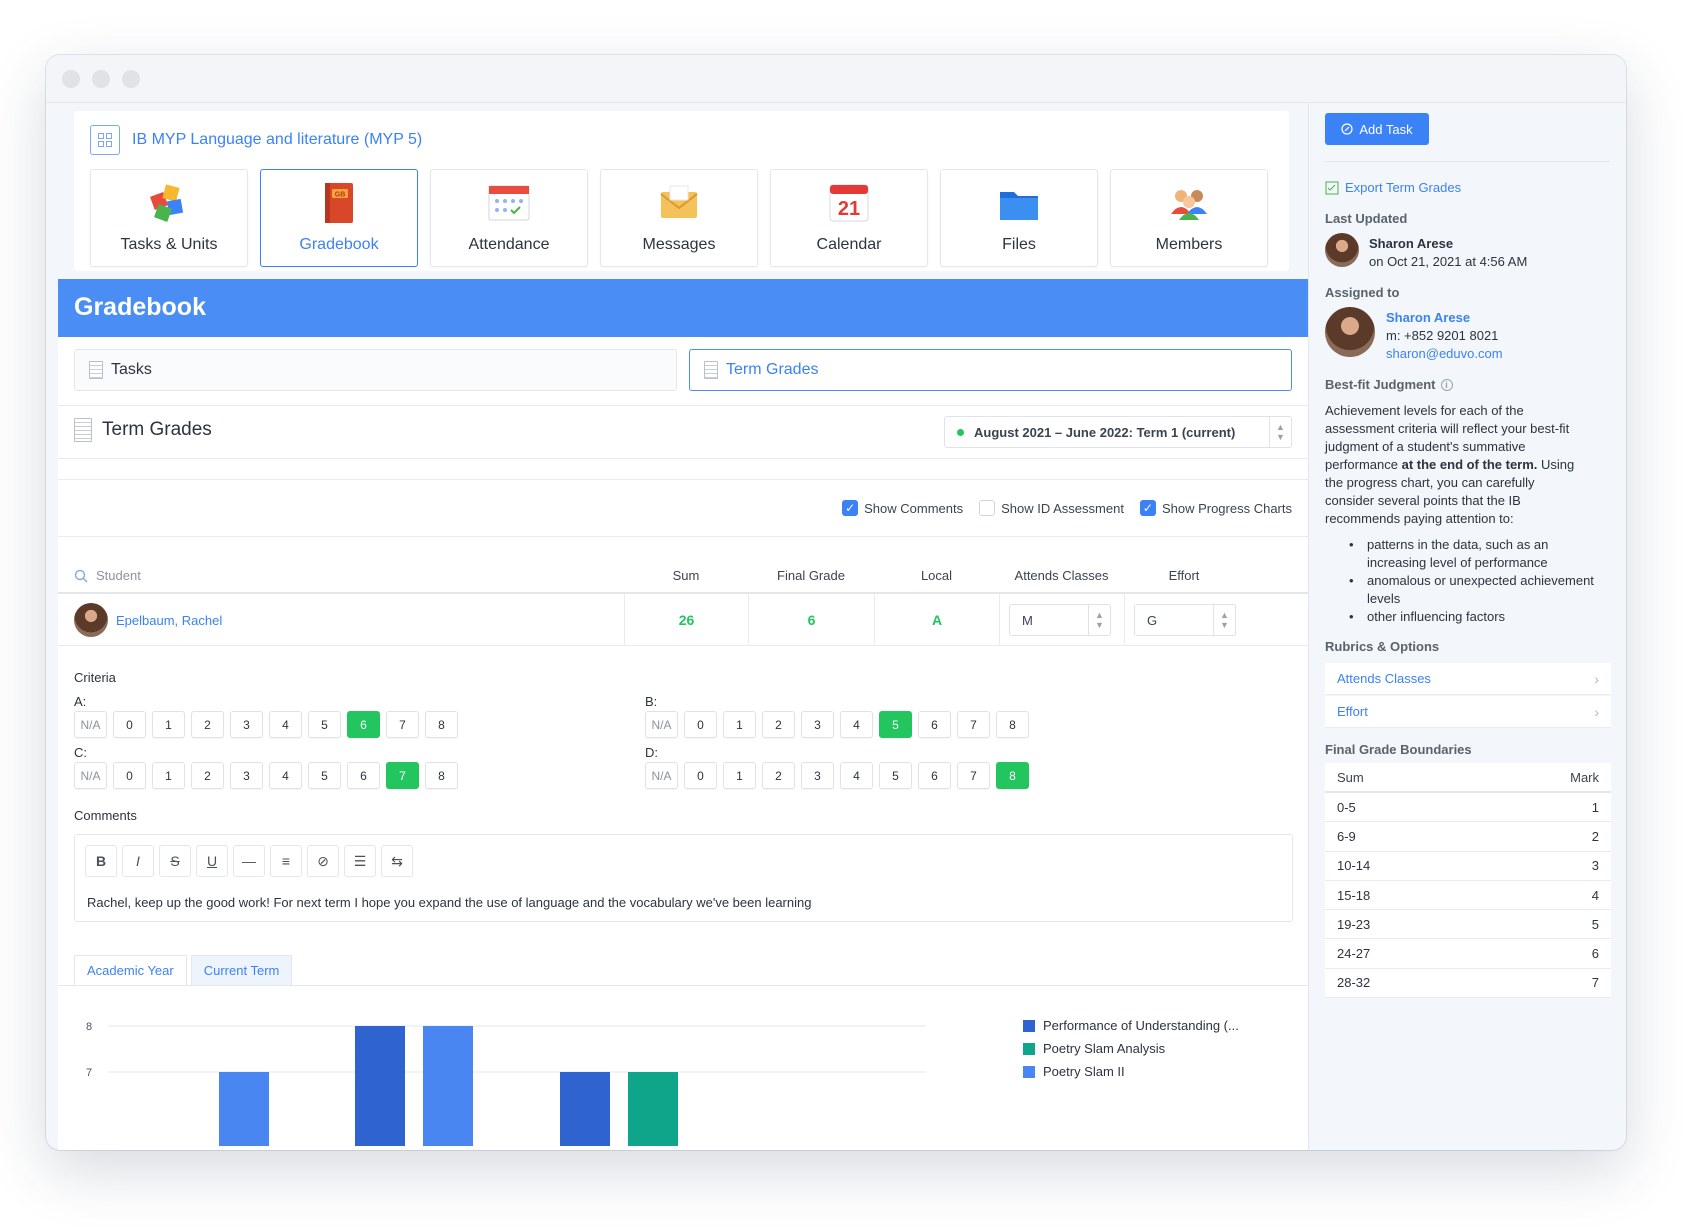  What do you see at coordinates (212, 861) in the screenshot?
I see `underline-button: U` at bounding box center [212, 861].